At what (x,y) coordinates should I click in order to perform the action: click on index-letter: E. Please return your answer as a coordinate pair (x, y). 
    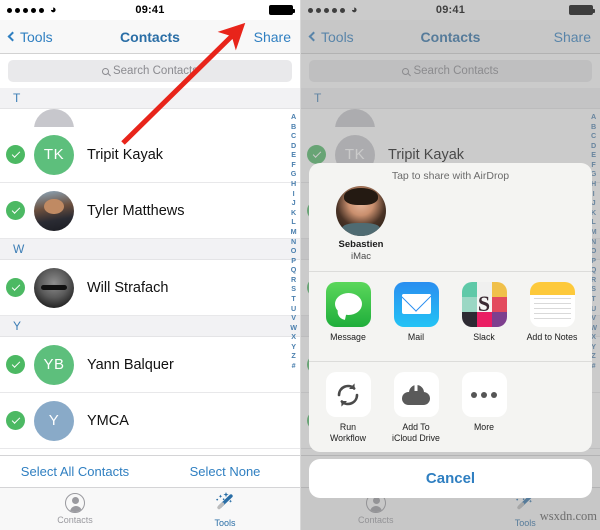
    Looking at the image, I should click on (293, 155).